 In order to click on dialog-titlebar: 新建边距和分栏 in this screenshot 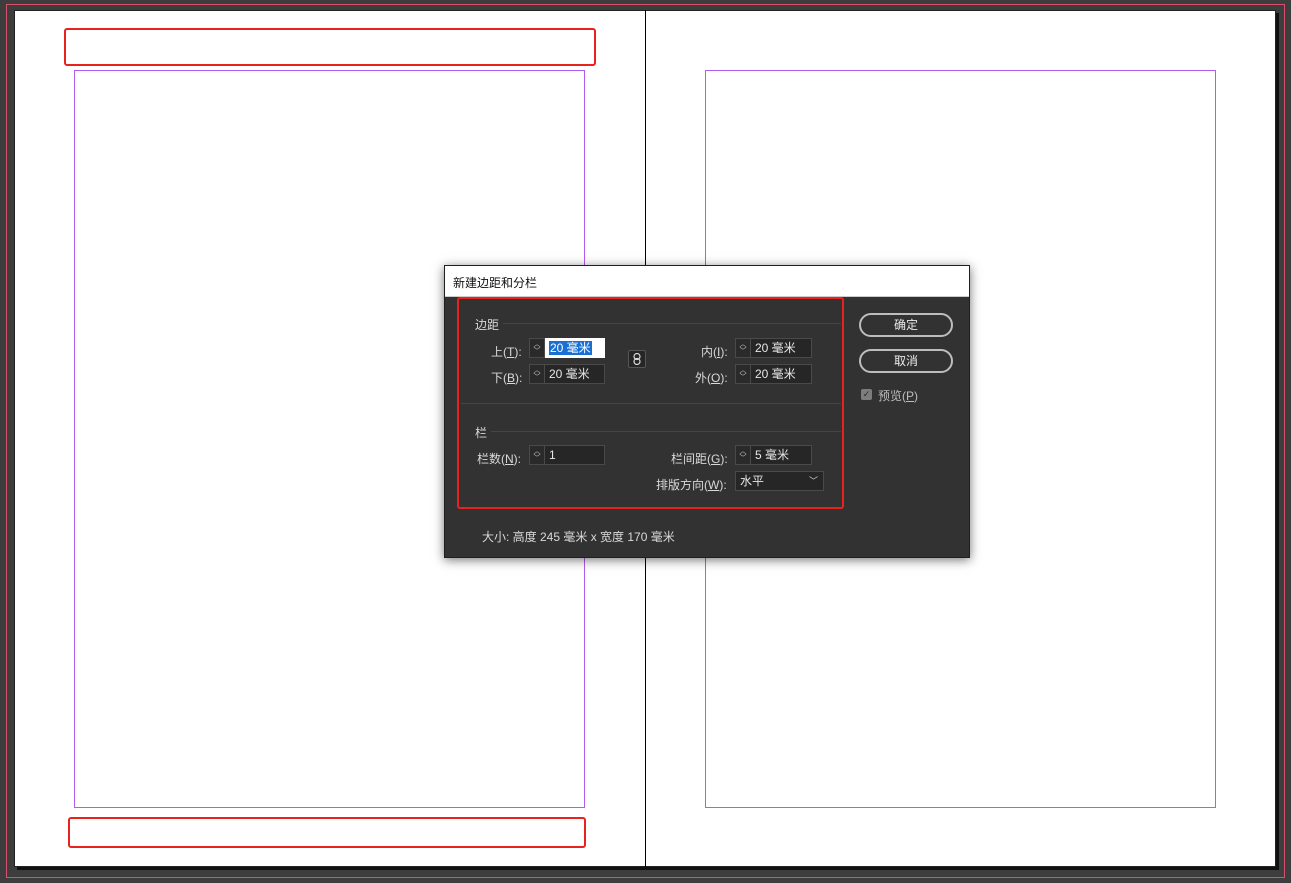, I will do `click(707, 281)`.